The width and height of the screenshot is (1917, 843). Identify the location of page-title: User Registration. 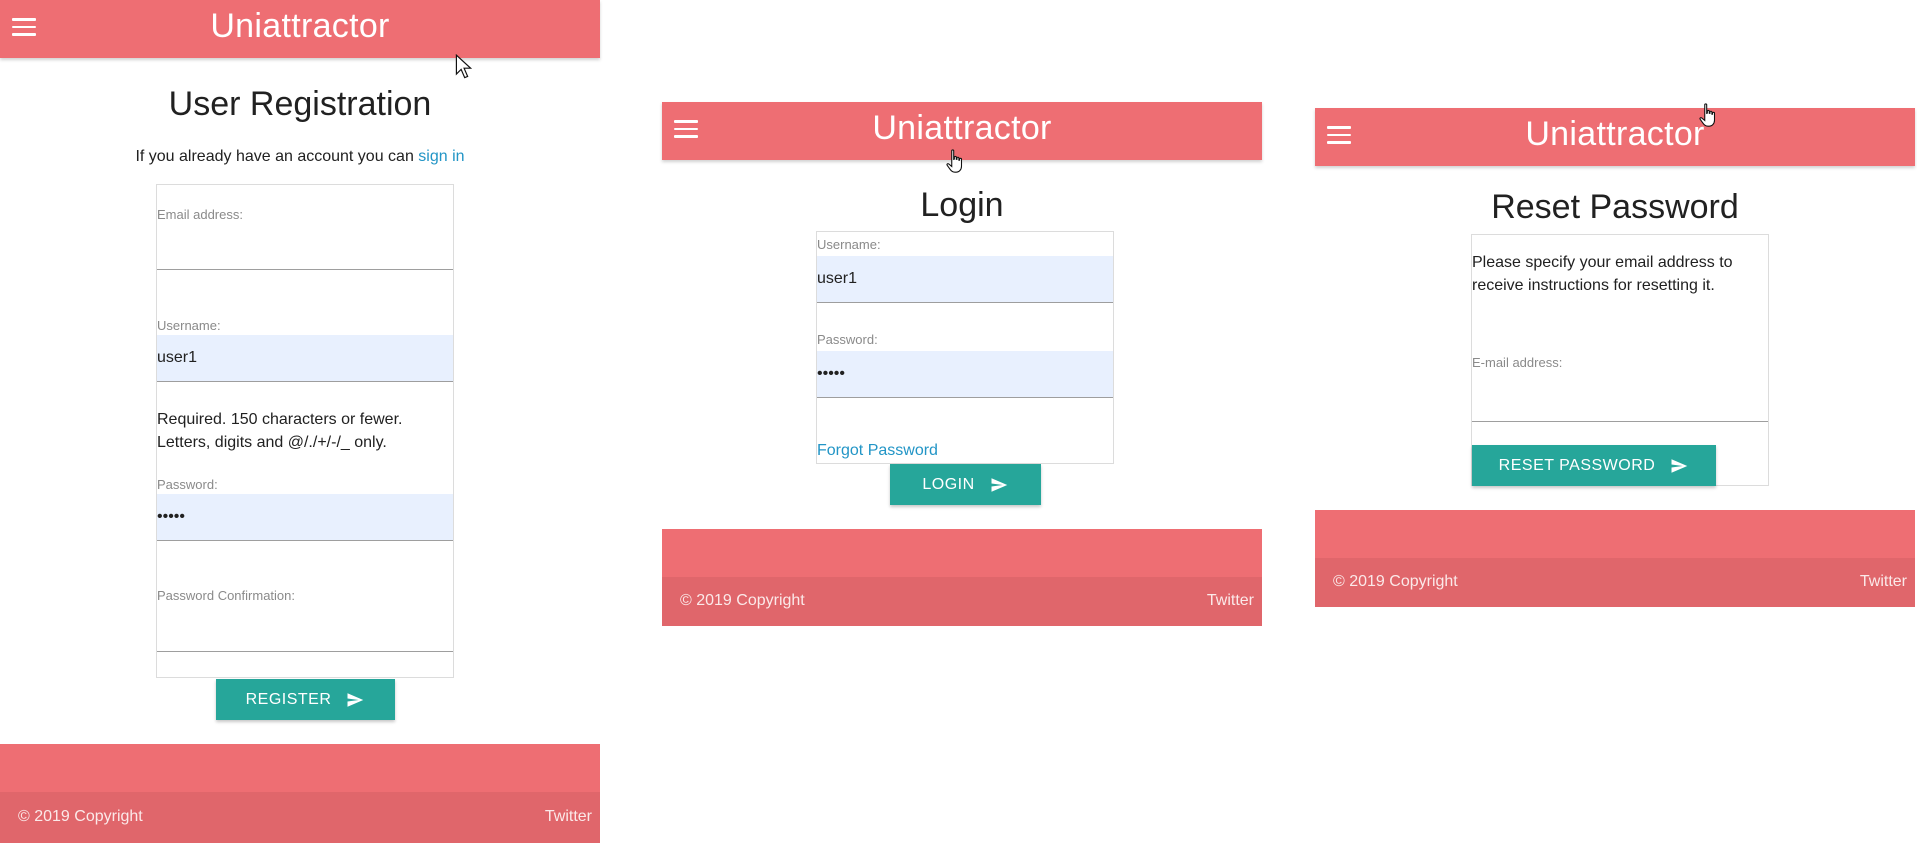
(300, 104).